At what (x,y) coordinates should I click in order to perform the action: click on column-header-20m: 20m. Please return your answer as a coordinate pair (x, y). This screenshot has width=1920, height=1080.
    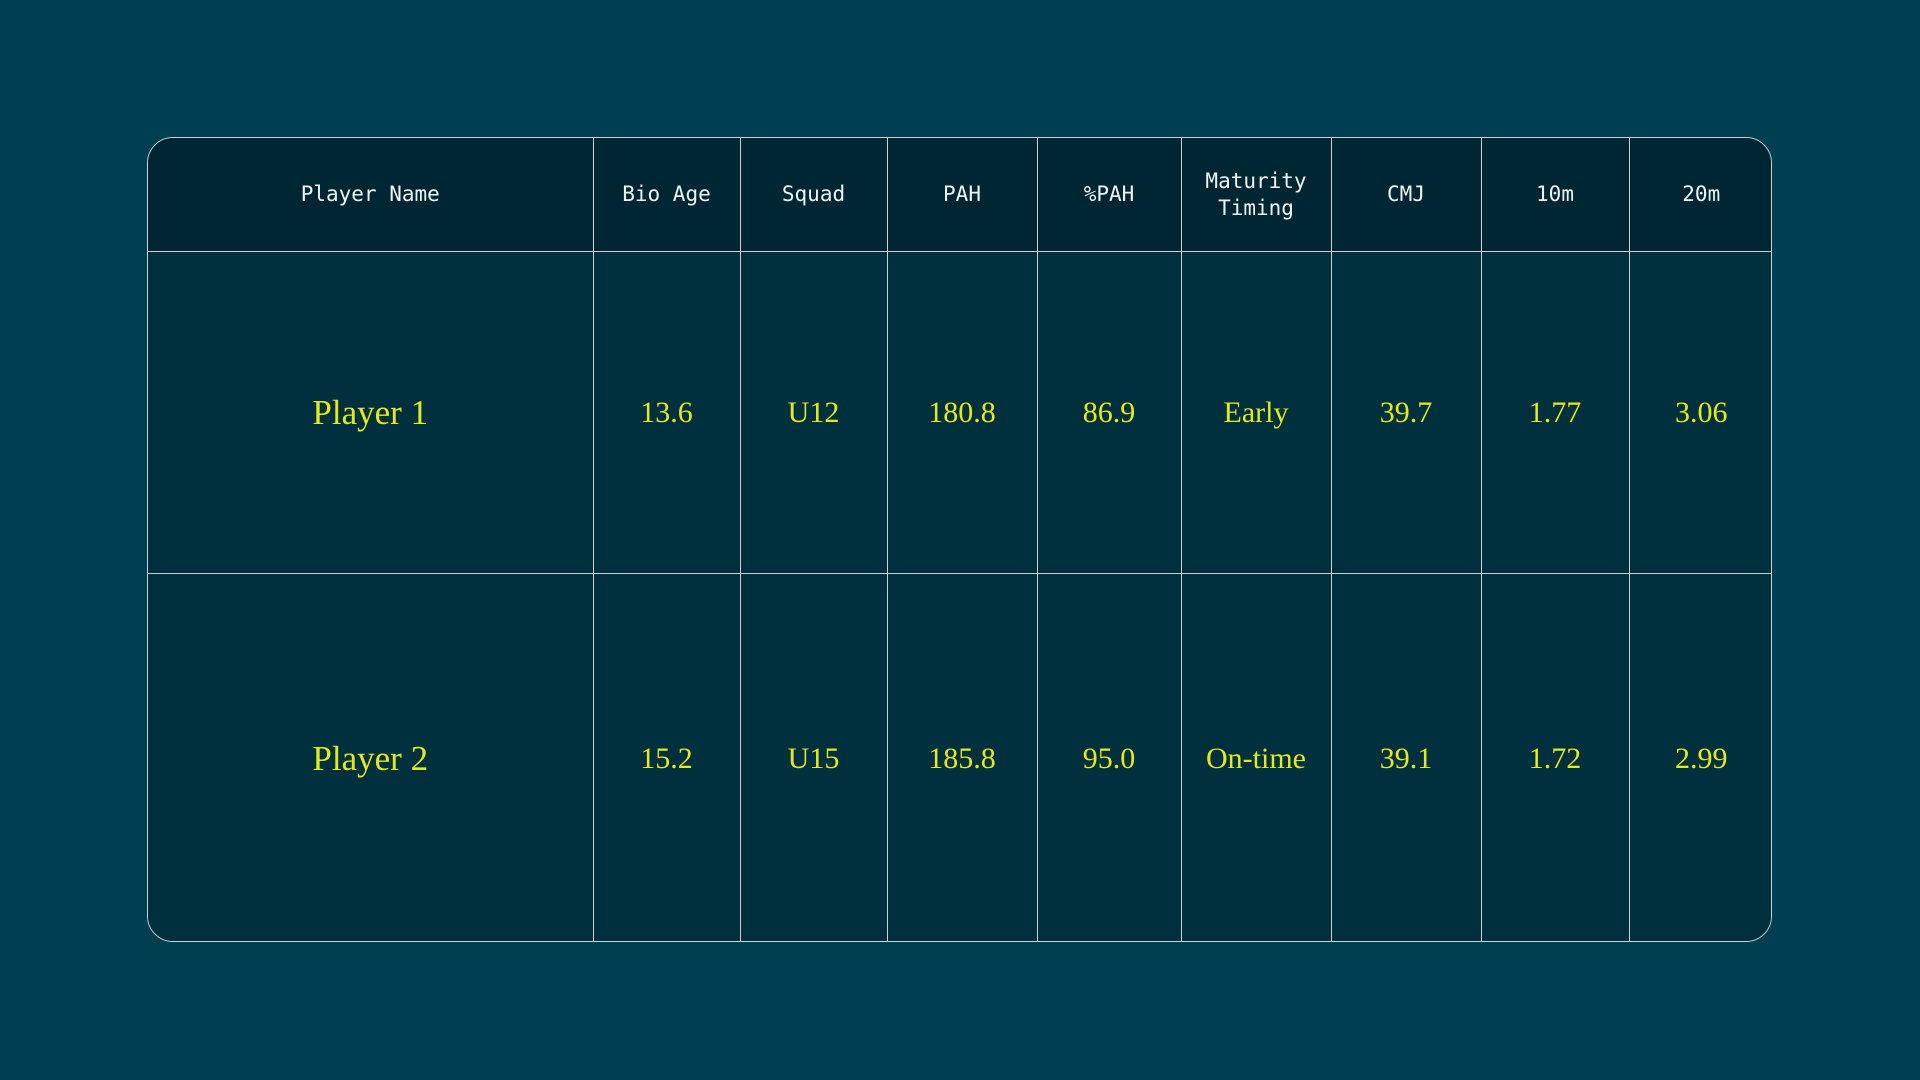
    Looking at the image, I should click on (1700, 195).